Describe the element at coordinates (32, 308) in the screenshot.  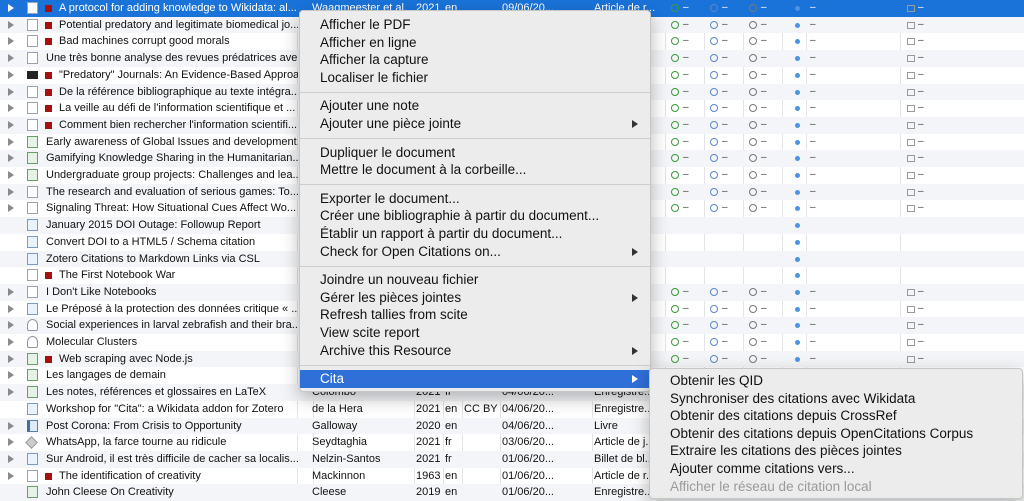
I see `item-type-web-icon` at that location.